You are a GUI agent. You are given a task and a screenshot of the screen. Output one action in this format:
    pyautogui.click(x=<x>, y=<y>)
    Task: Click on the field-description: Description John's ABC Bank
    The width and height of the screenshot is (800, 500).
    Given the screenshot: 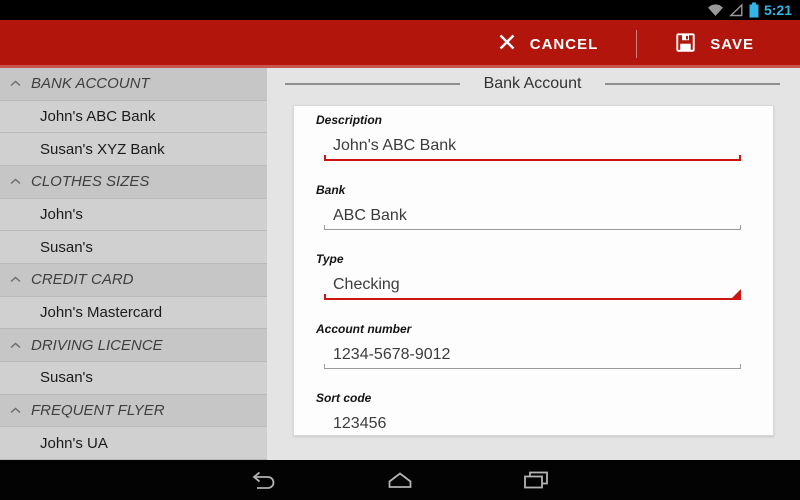 What is the action you would take?
    pyautogui.click(x=533, y=137)
    